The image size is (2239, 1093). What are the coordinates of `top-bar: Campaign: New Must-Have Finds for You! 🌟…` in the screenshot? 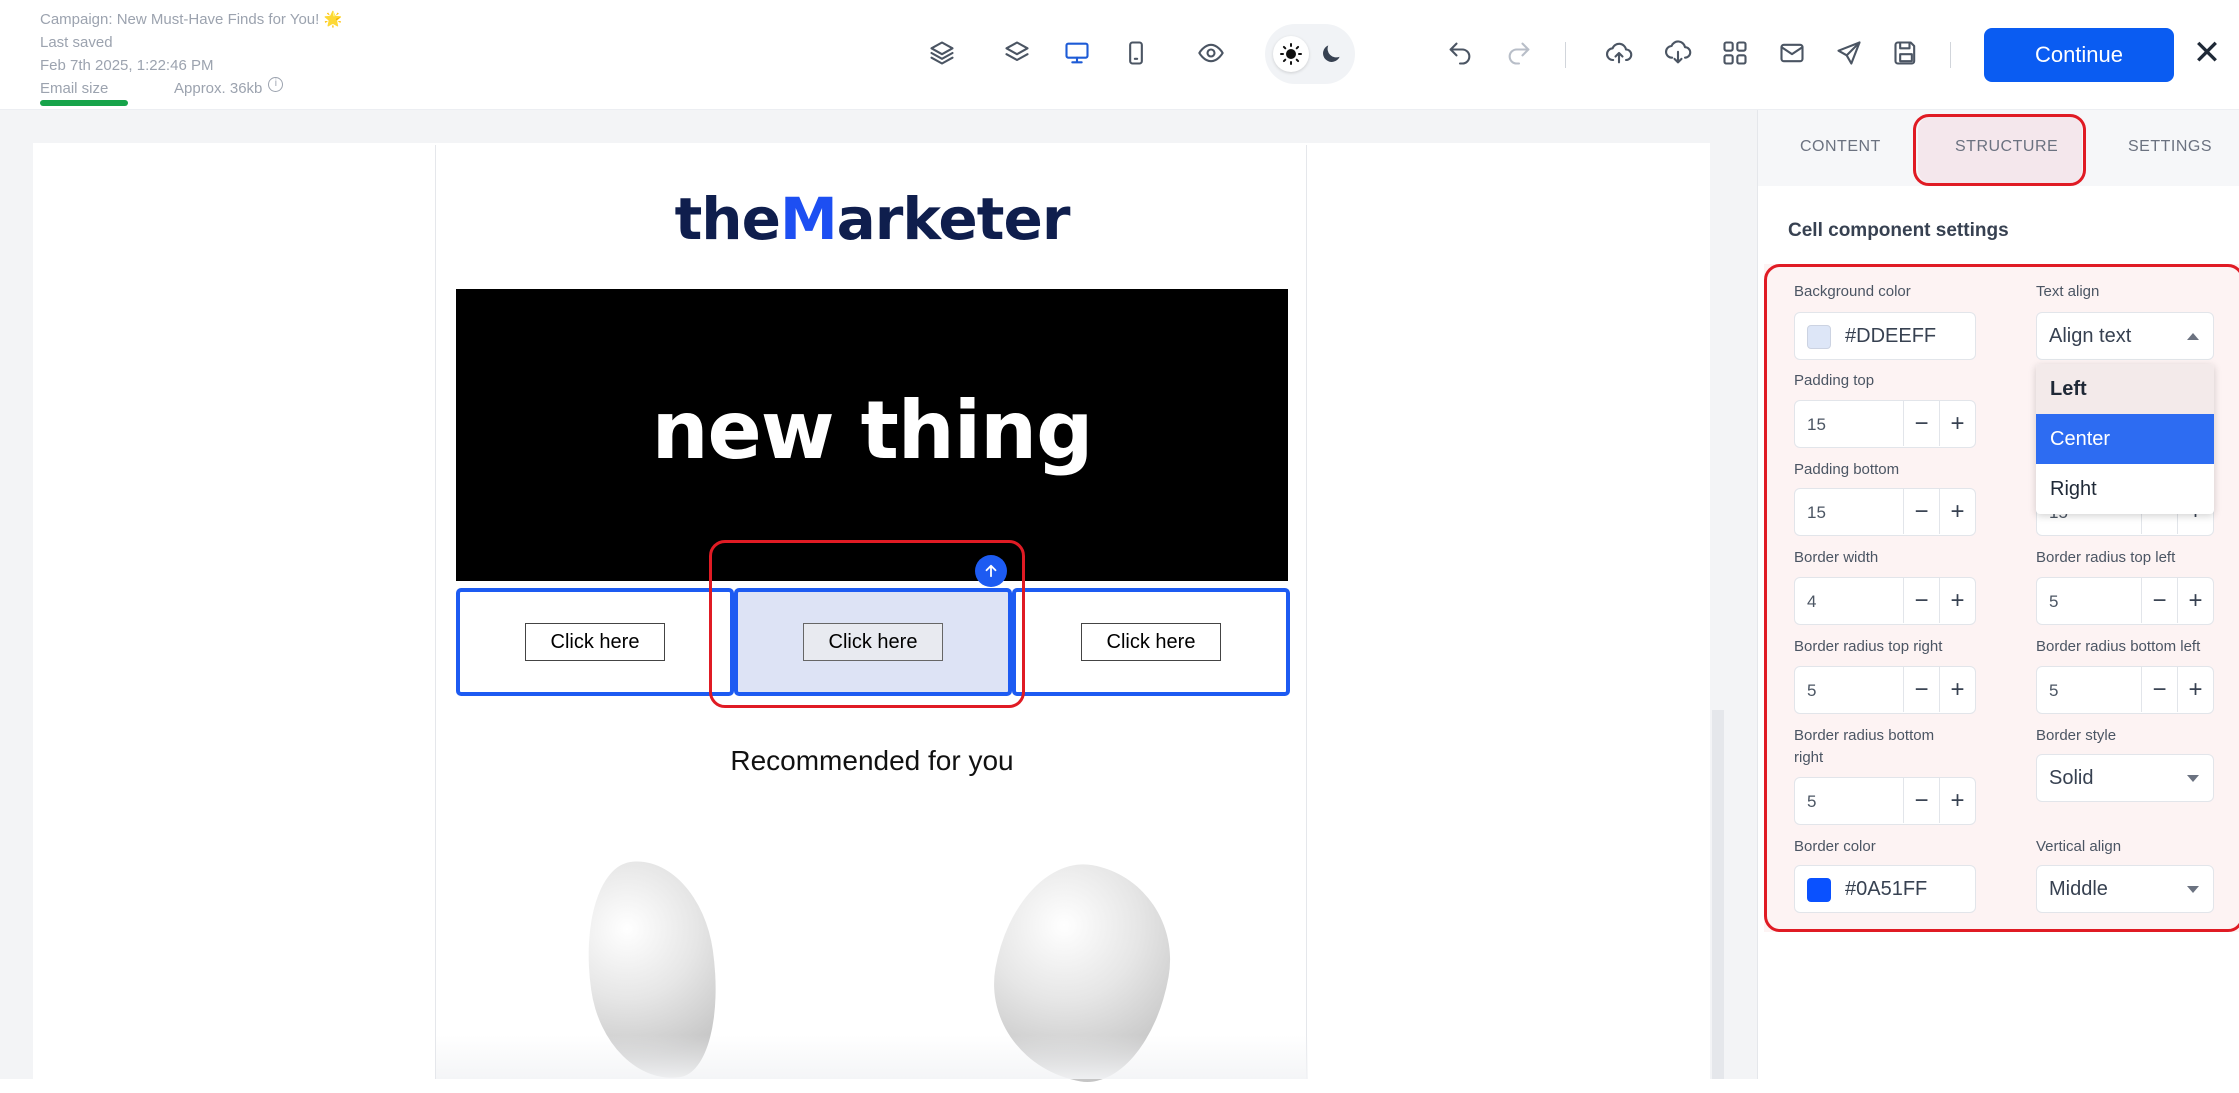 It's located at (1119, 55).